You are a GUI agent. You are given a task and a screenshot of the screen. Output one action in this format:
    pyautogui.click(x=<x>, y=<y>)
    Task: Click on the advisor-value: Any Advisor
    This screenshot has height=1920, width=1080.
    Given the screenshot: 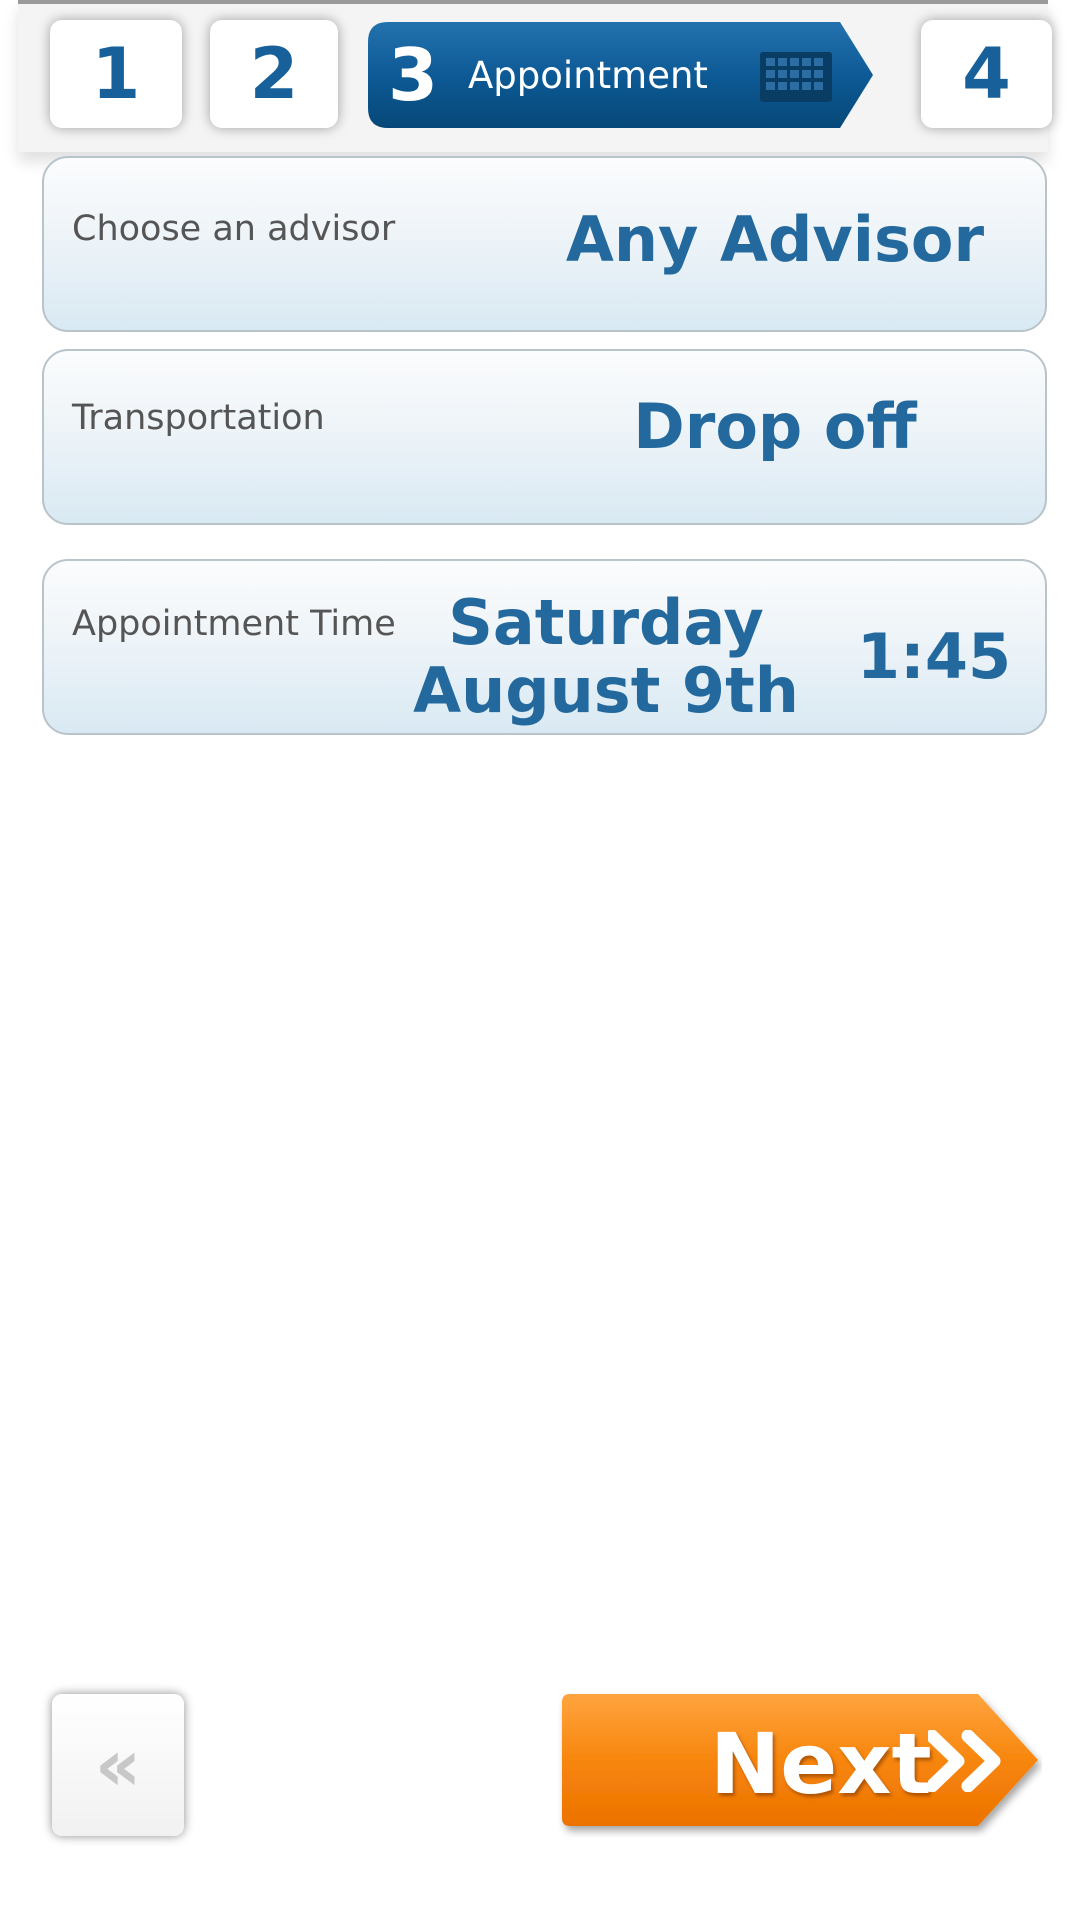 What is the action you would take?
    pyautogui.click(x=775, y=239)
    